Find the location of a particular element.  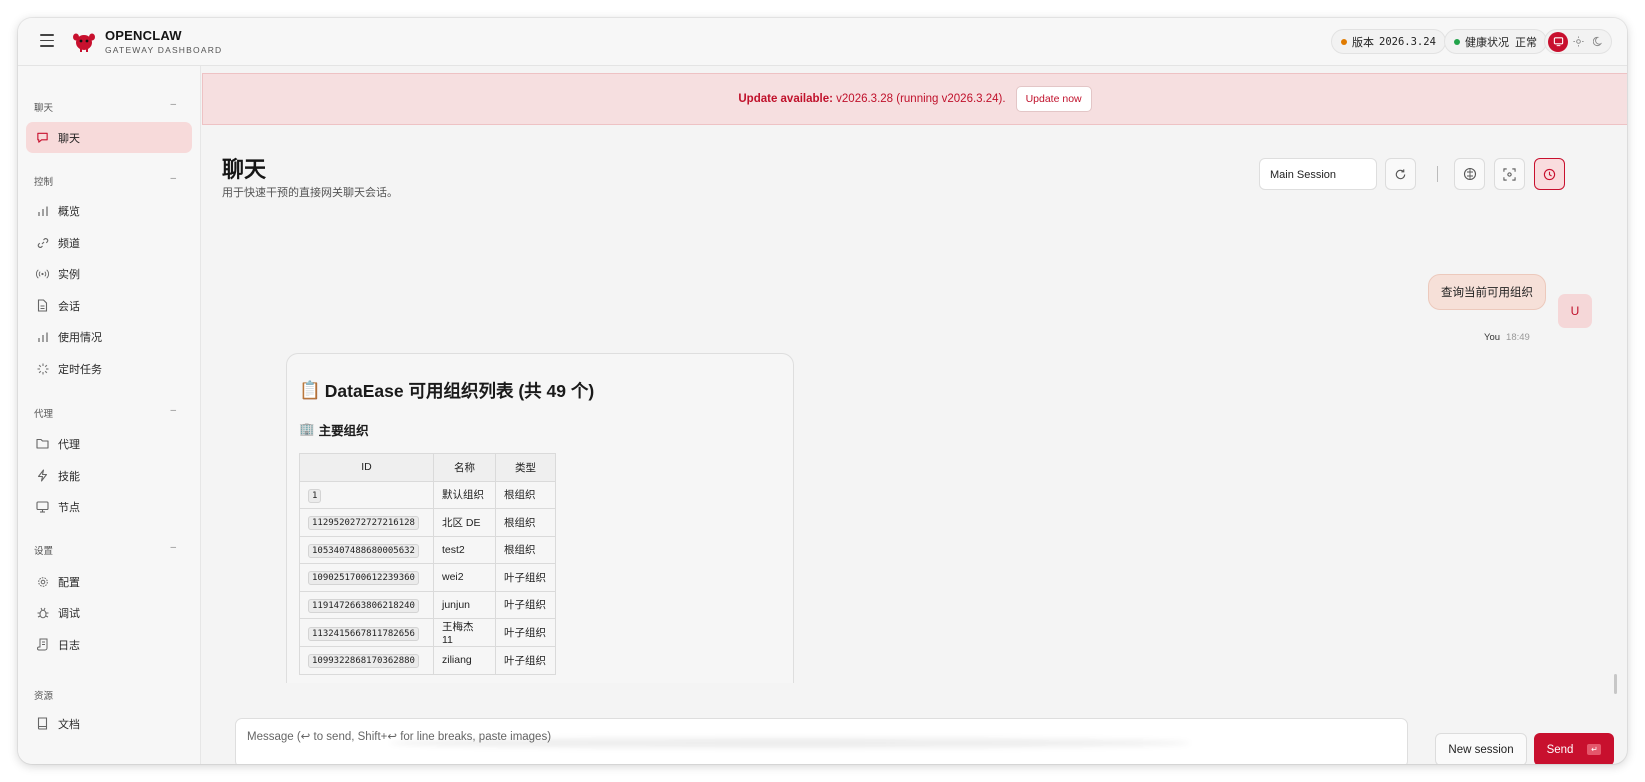

theme-system-button is located at coordinates (1558, 41).